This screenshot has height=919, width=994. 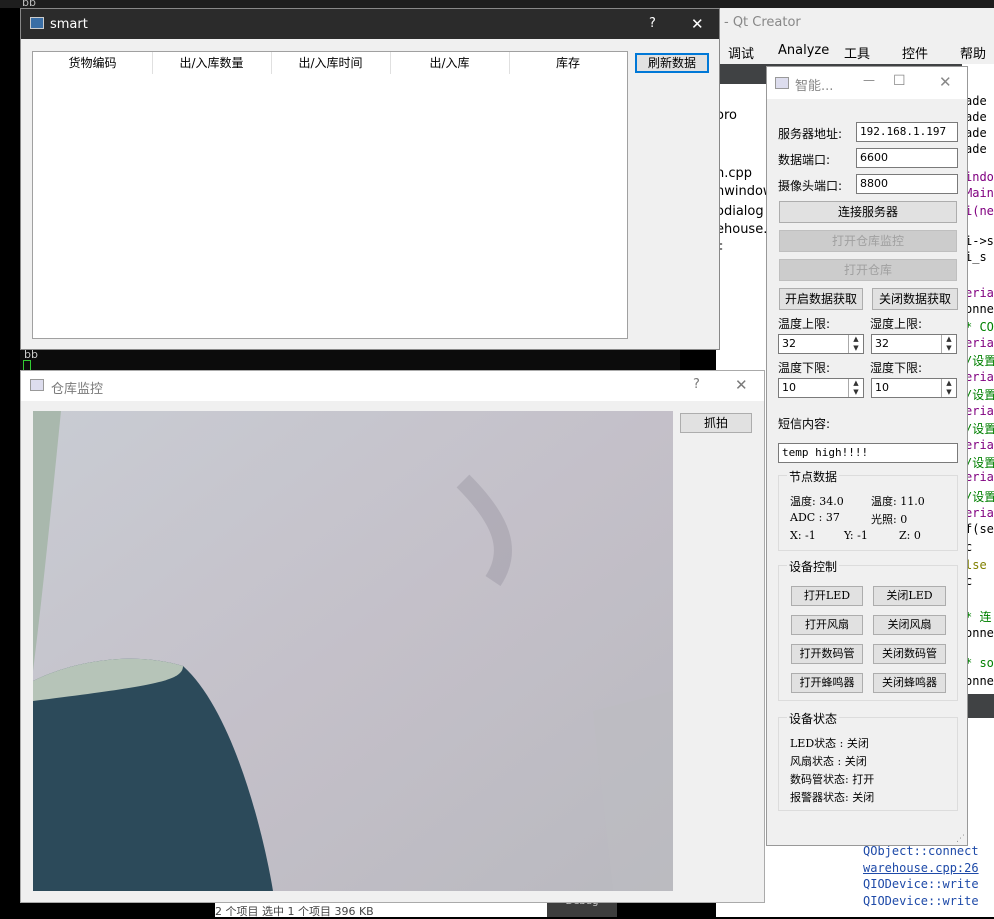 I want to click on temp-lower-spinbox: 10 ▲ ▼, so click(x=821, y=388).